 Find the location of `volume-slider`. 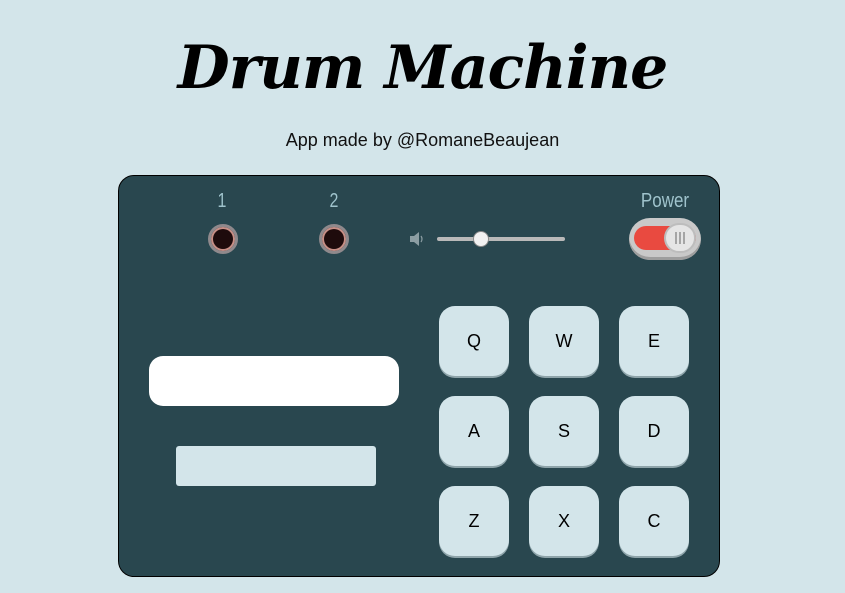

volume-slider is located at coordinates (501, 239).